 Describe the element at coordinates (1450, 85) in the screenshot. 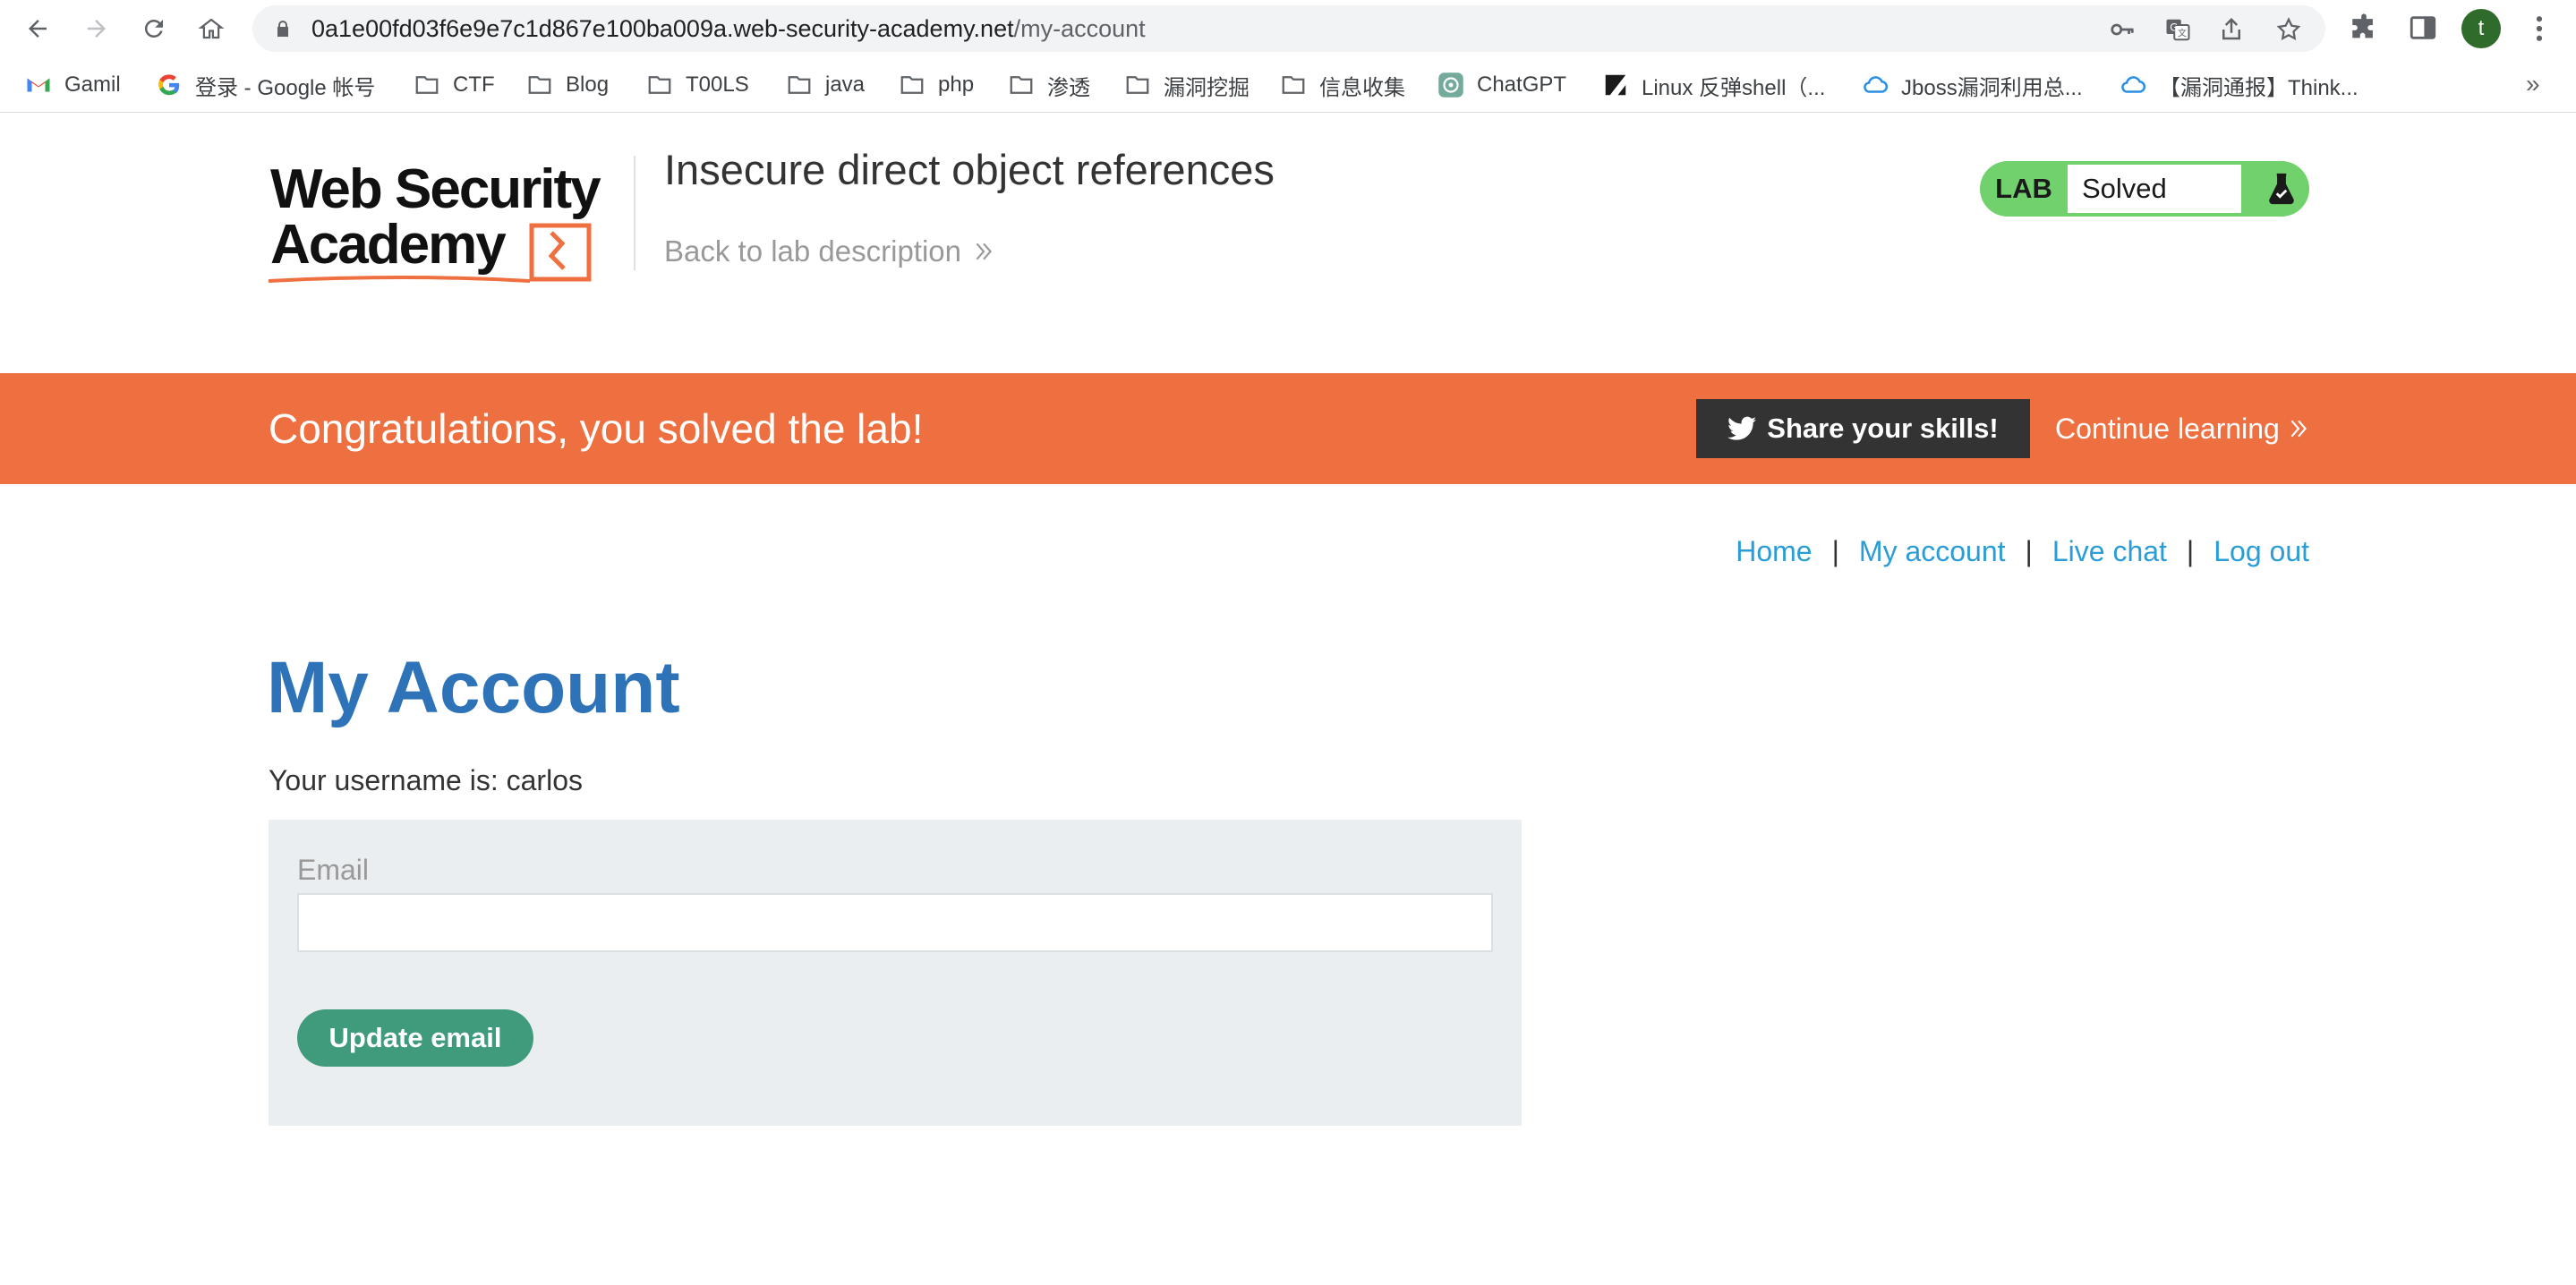

I see `chatgpt-icon` at that location.